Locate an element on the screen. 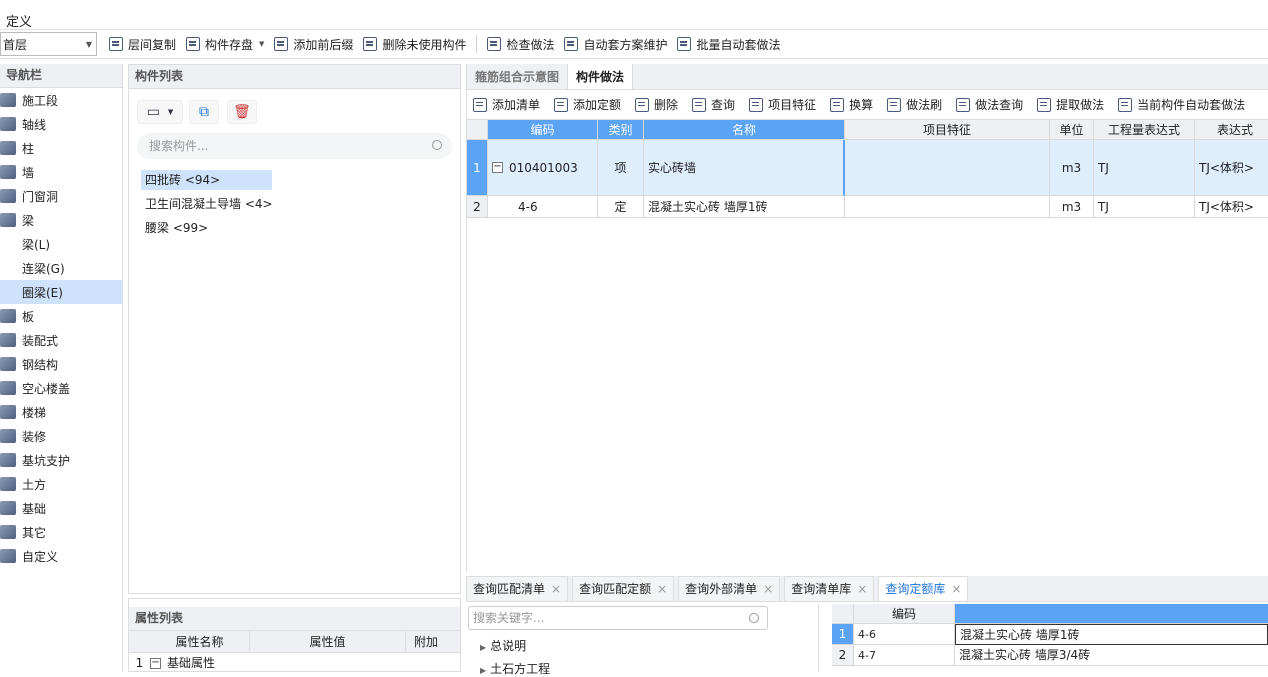 The height and width of the screenshot is (677, 1268). sidebar-item: 土方 is located at coordinates (61, 484).